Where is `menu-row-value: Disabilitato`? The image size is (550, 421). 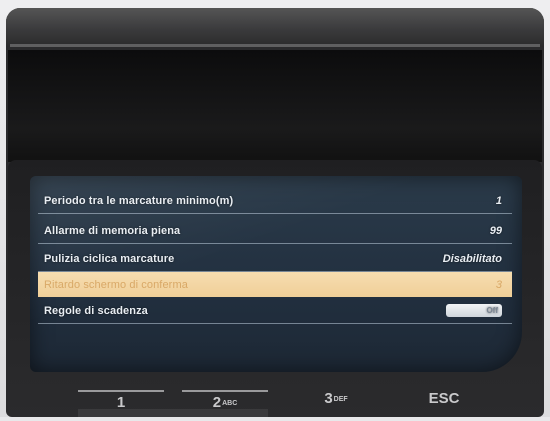 menu-row-value: Disabilitato is located at coordinates (472, 258).